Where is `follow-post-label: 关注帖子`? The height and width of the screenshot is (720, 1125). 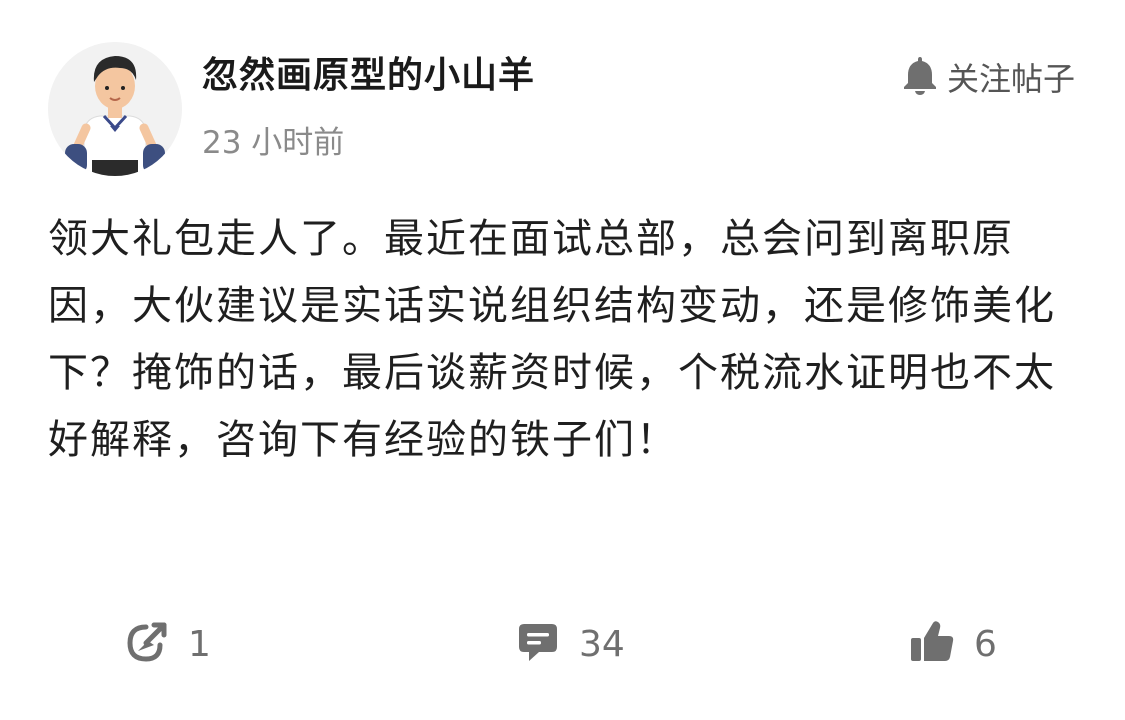 follow-post-label: 关注帖子 is located at coordinates (1010, 79).